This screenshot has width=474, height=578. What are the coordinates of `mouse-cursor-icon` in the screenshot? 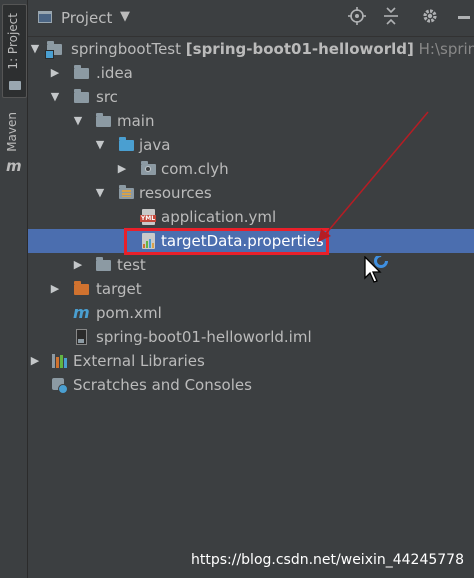 It's located at (377, 270).